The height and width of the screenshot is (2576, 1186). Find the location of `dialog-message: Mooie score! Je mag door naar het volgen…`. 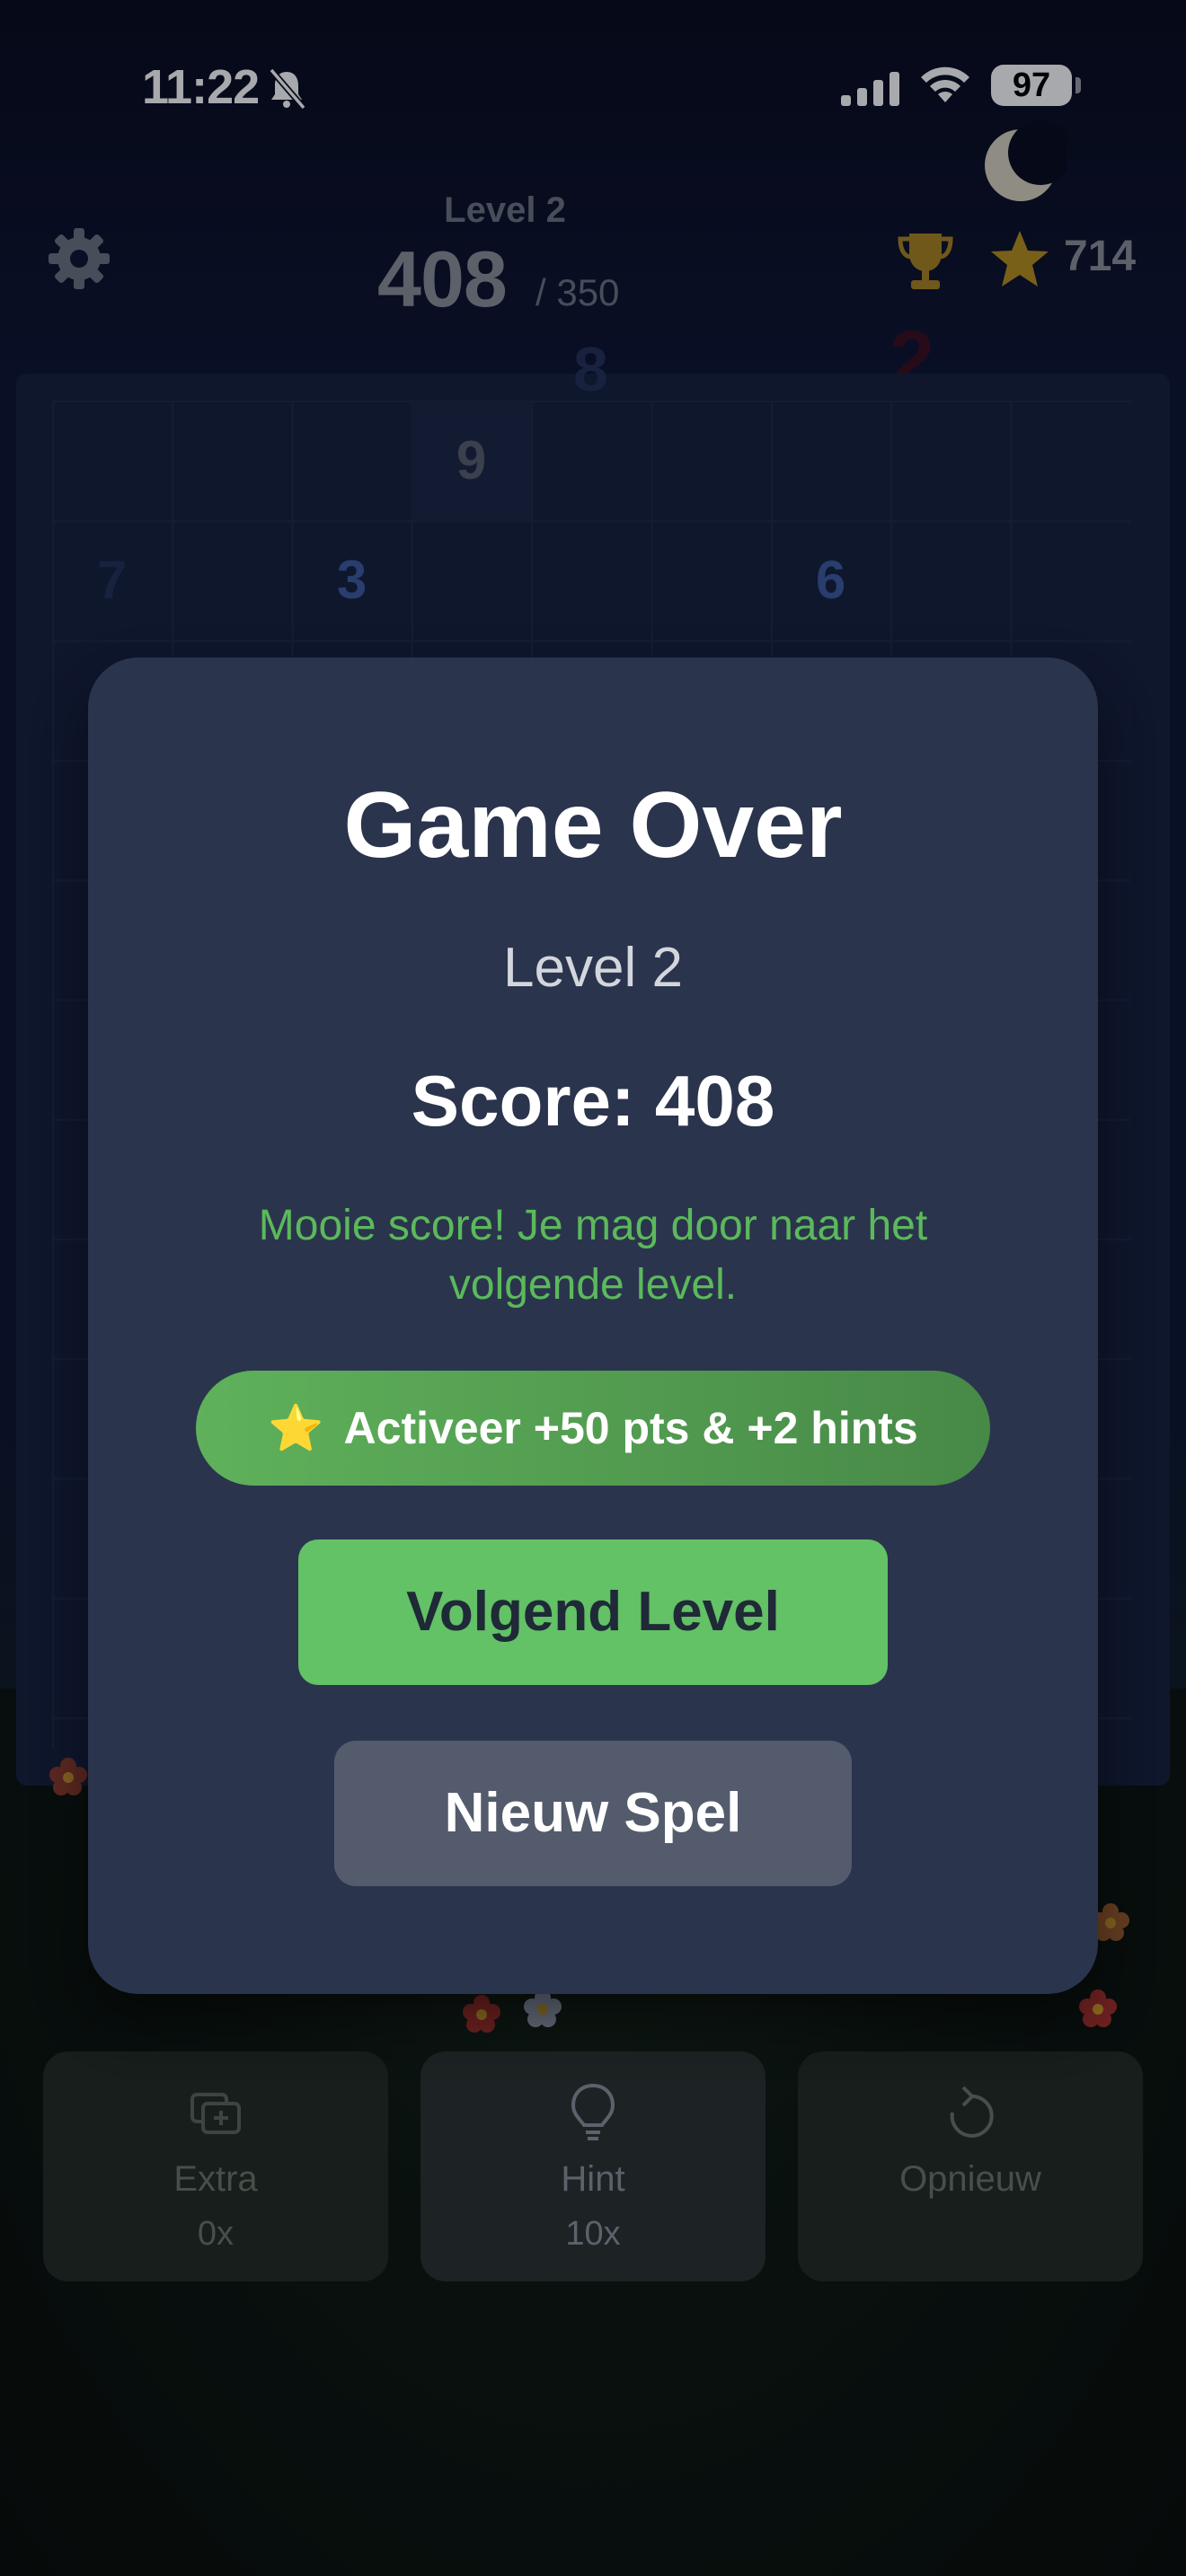

dialog-message: Mooie score! Je mag door naar het volgen… is located at coordinates (593, 1255).